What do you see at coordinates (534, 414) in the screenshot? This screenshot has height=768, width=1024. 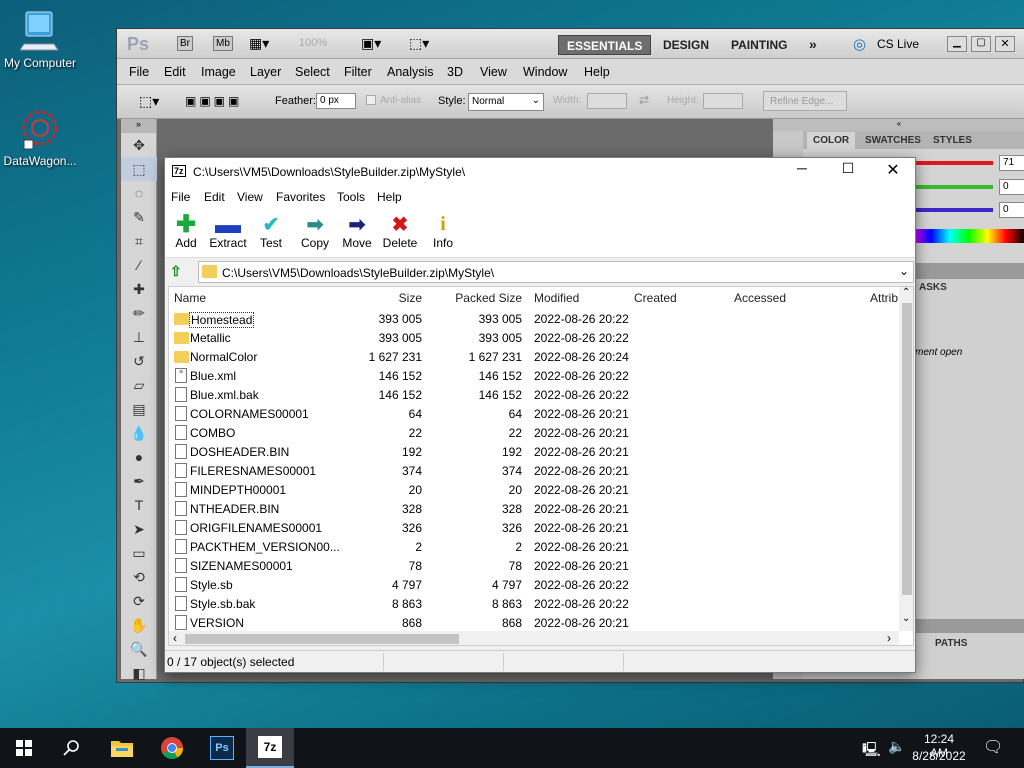 I see `table-row: COLORNAMES00001 64 64 2022-08-26 20:21` at bounding box center [534, 414].